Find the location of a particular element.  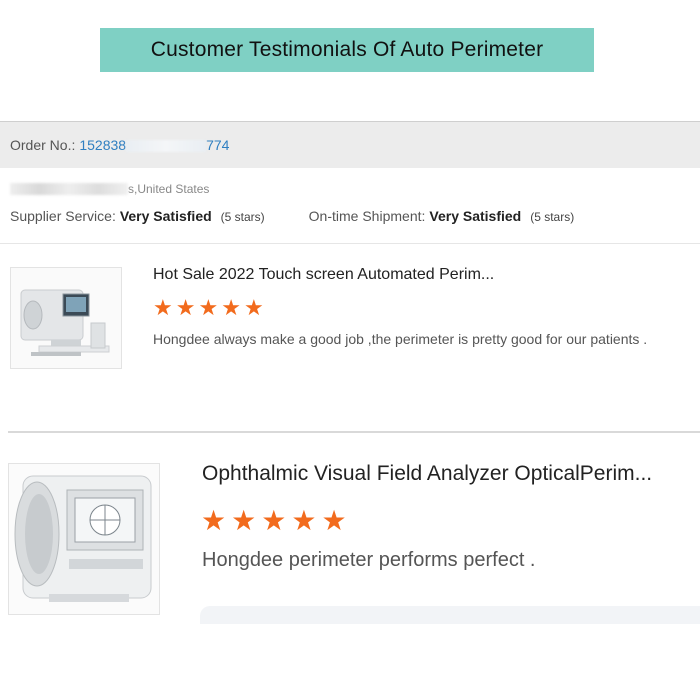

order-number-bar: Order No.: 152838 774 is located at coordinates (350, 144).